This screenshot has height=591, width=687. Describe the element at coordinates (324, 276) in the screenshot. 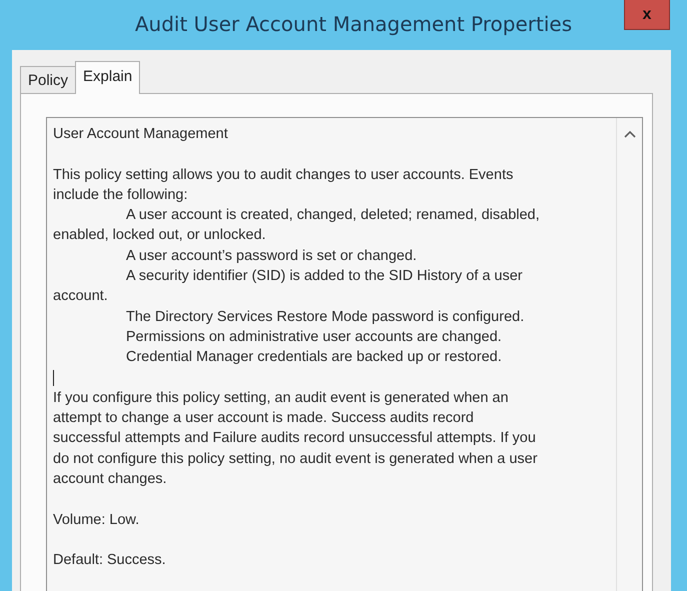

I see `explain-text-line: A security identifier (SID) is added to the SID History of a user` at that location.